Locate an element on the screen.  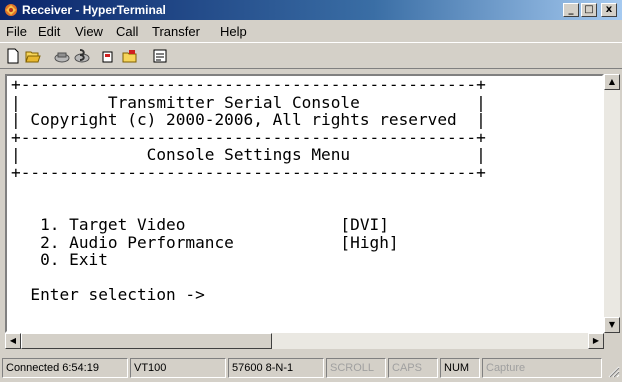
new-connection-button is located at coordinates (13, 56).